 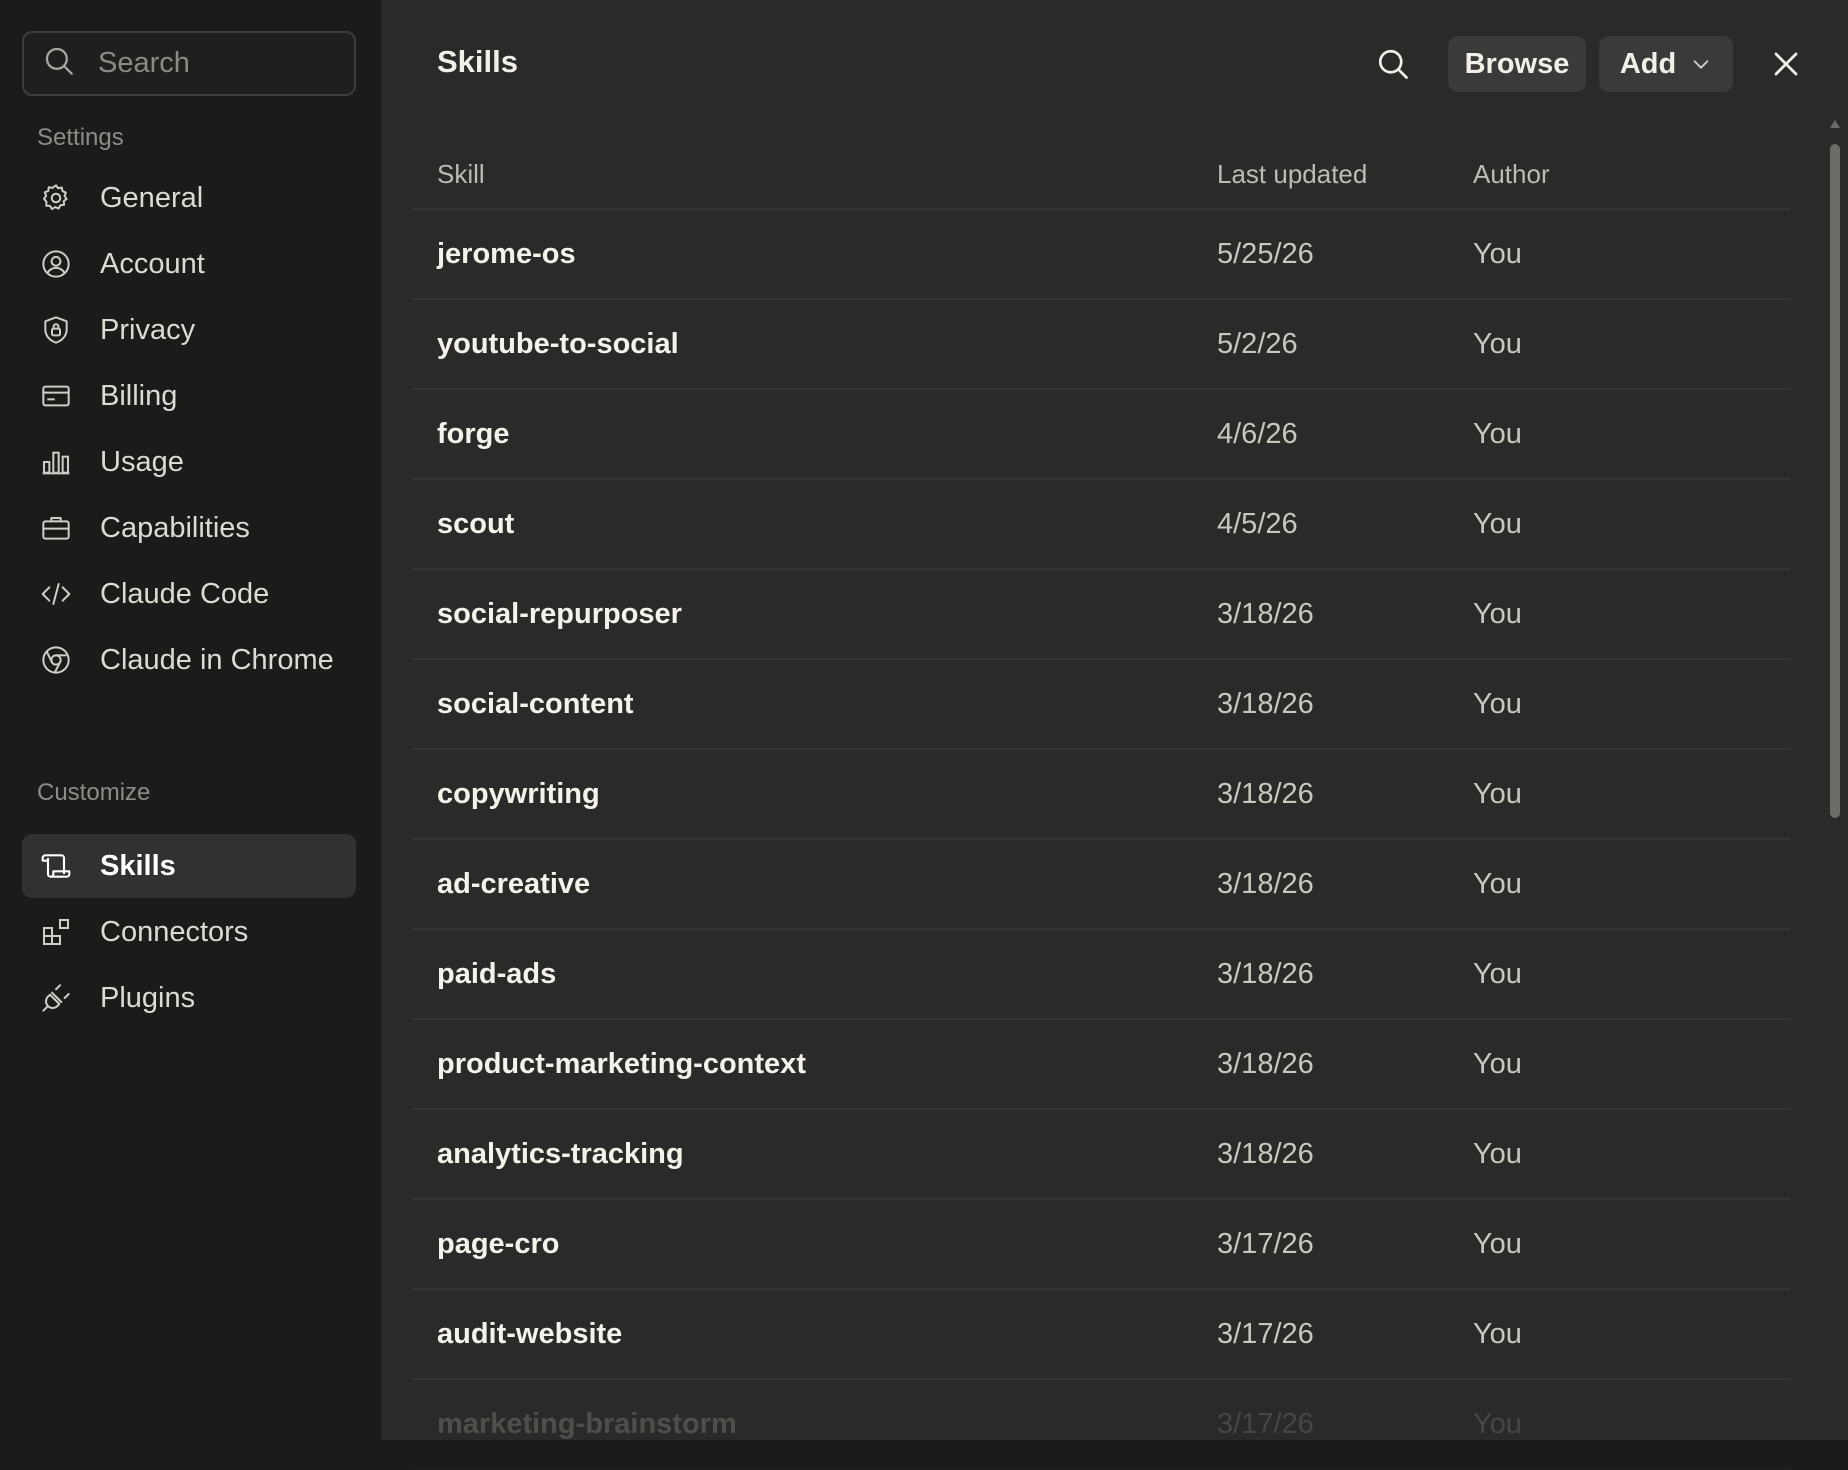 I want to click on user-circle-icon, so click(x=56, y=264).